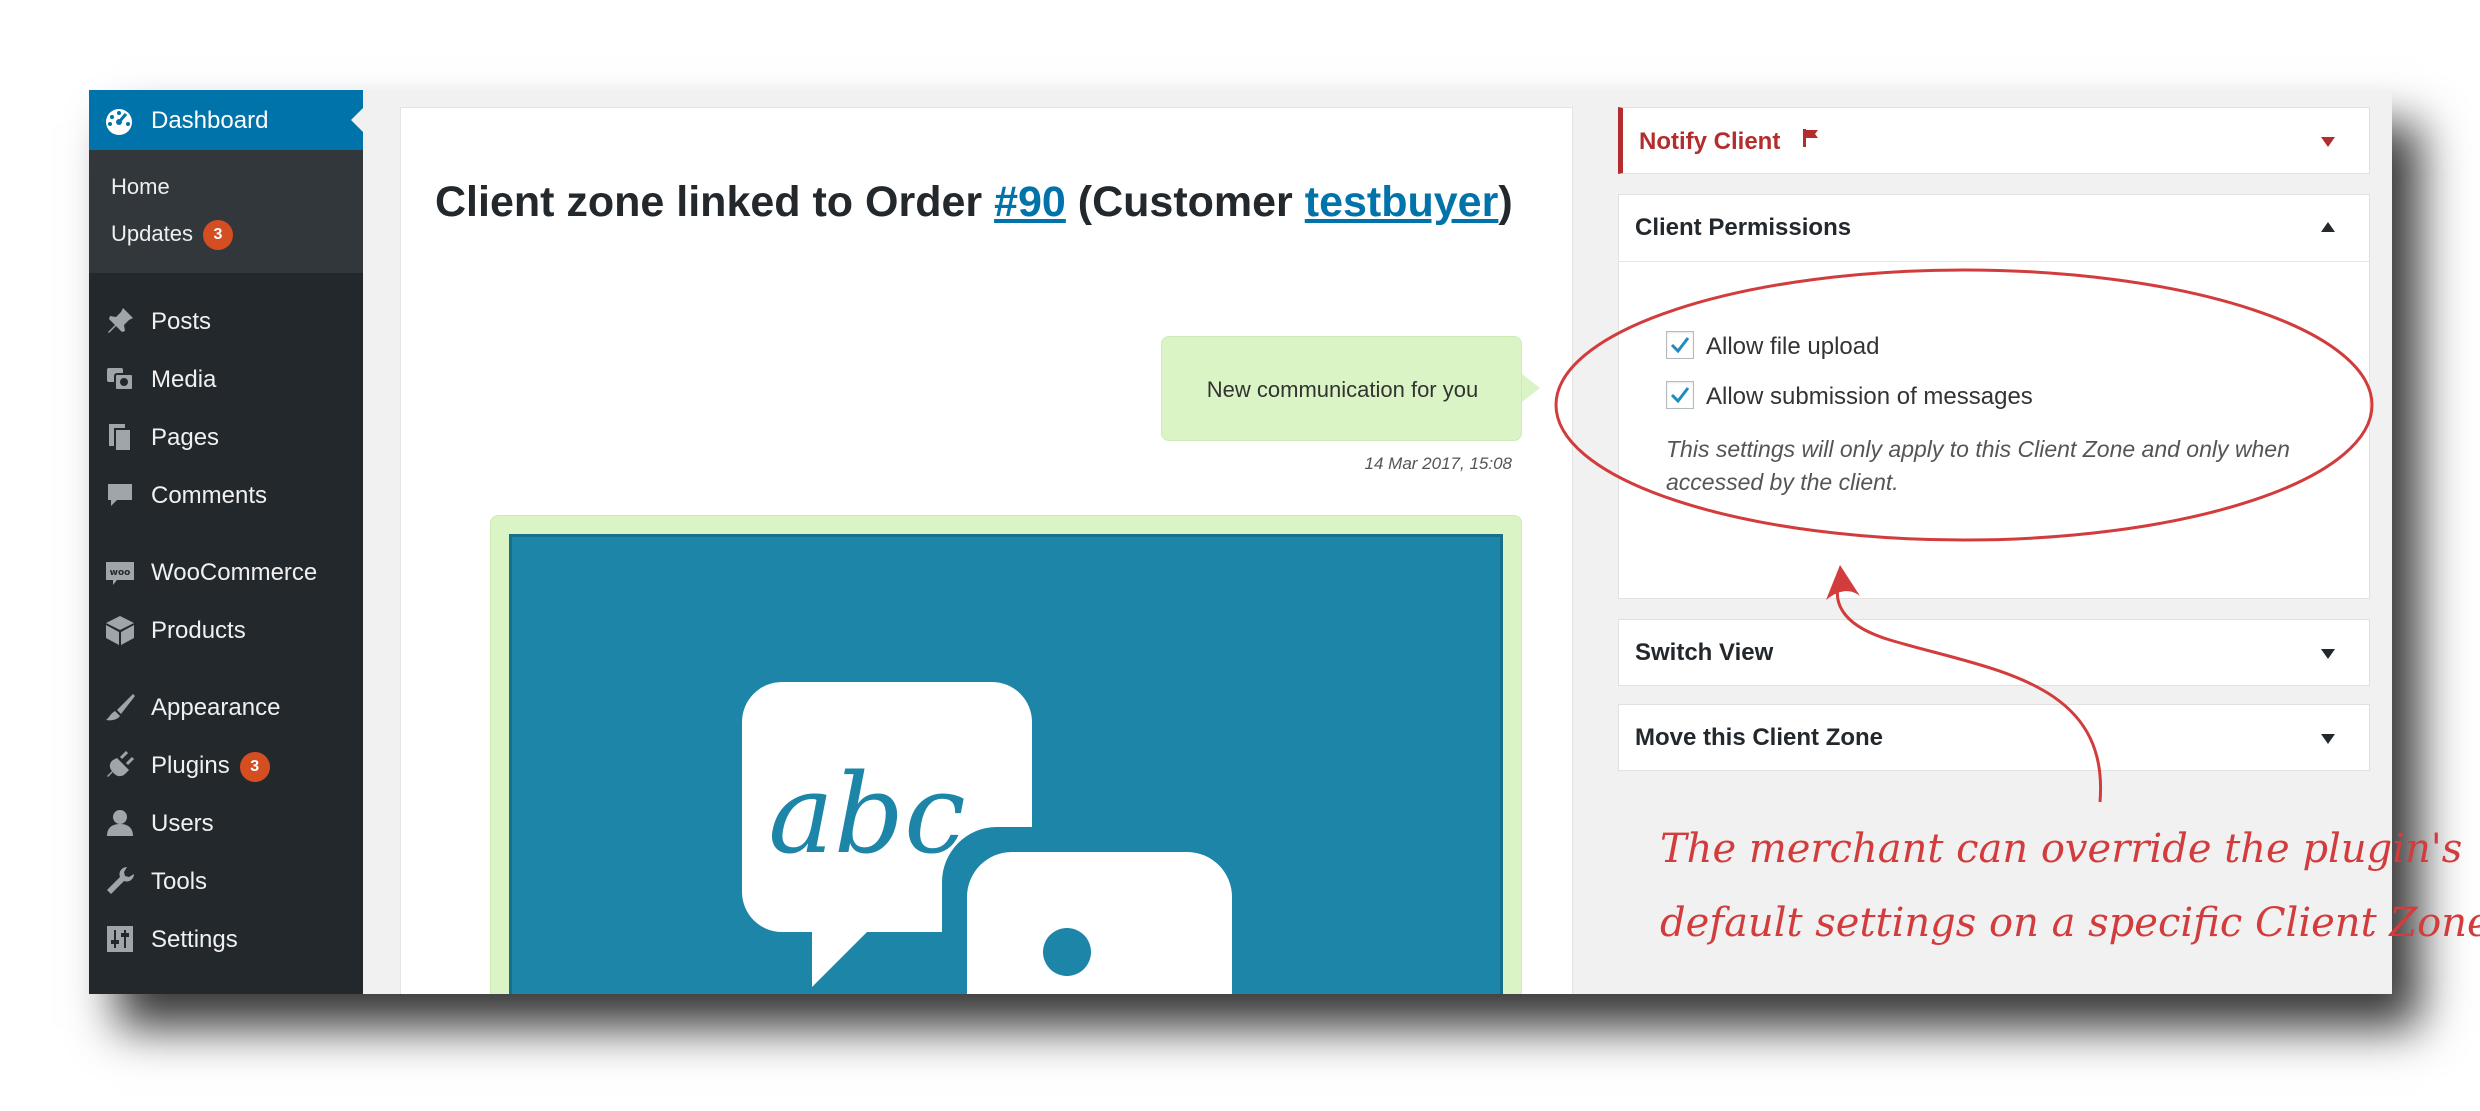 The image size is (2480, 1111). What do you see at coordinates (226, 211) in the screenshot?
I see `dashboard-submenu: Home Updates 3` at bounding box center [226, 211].